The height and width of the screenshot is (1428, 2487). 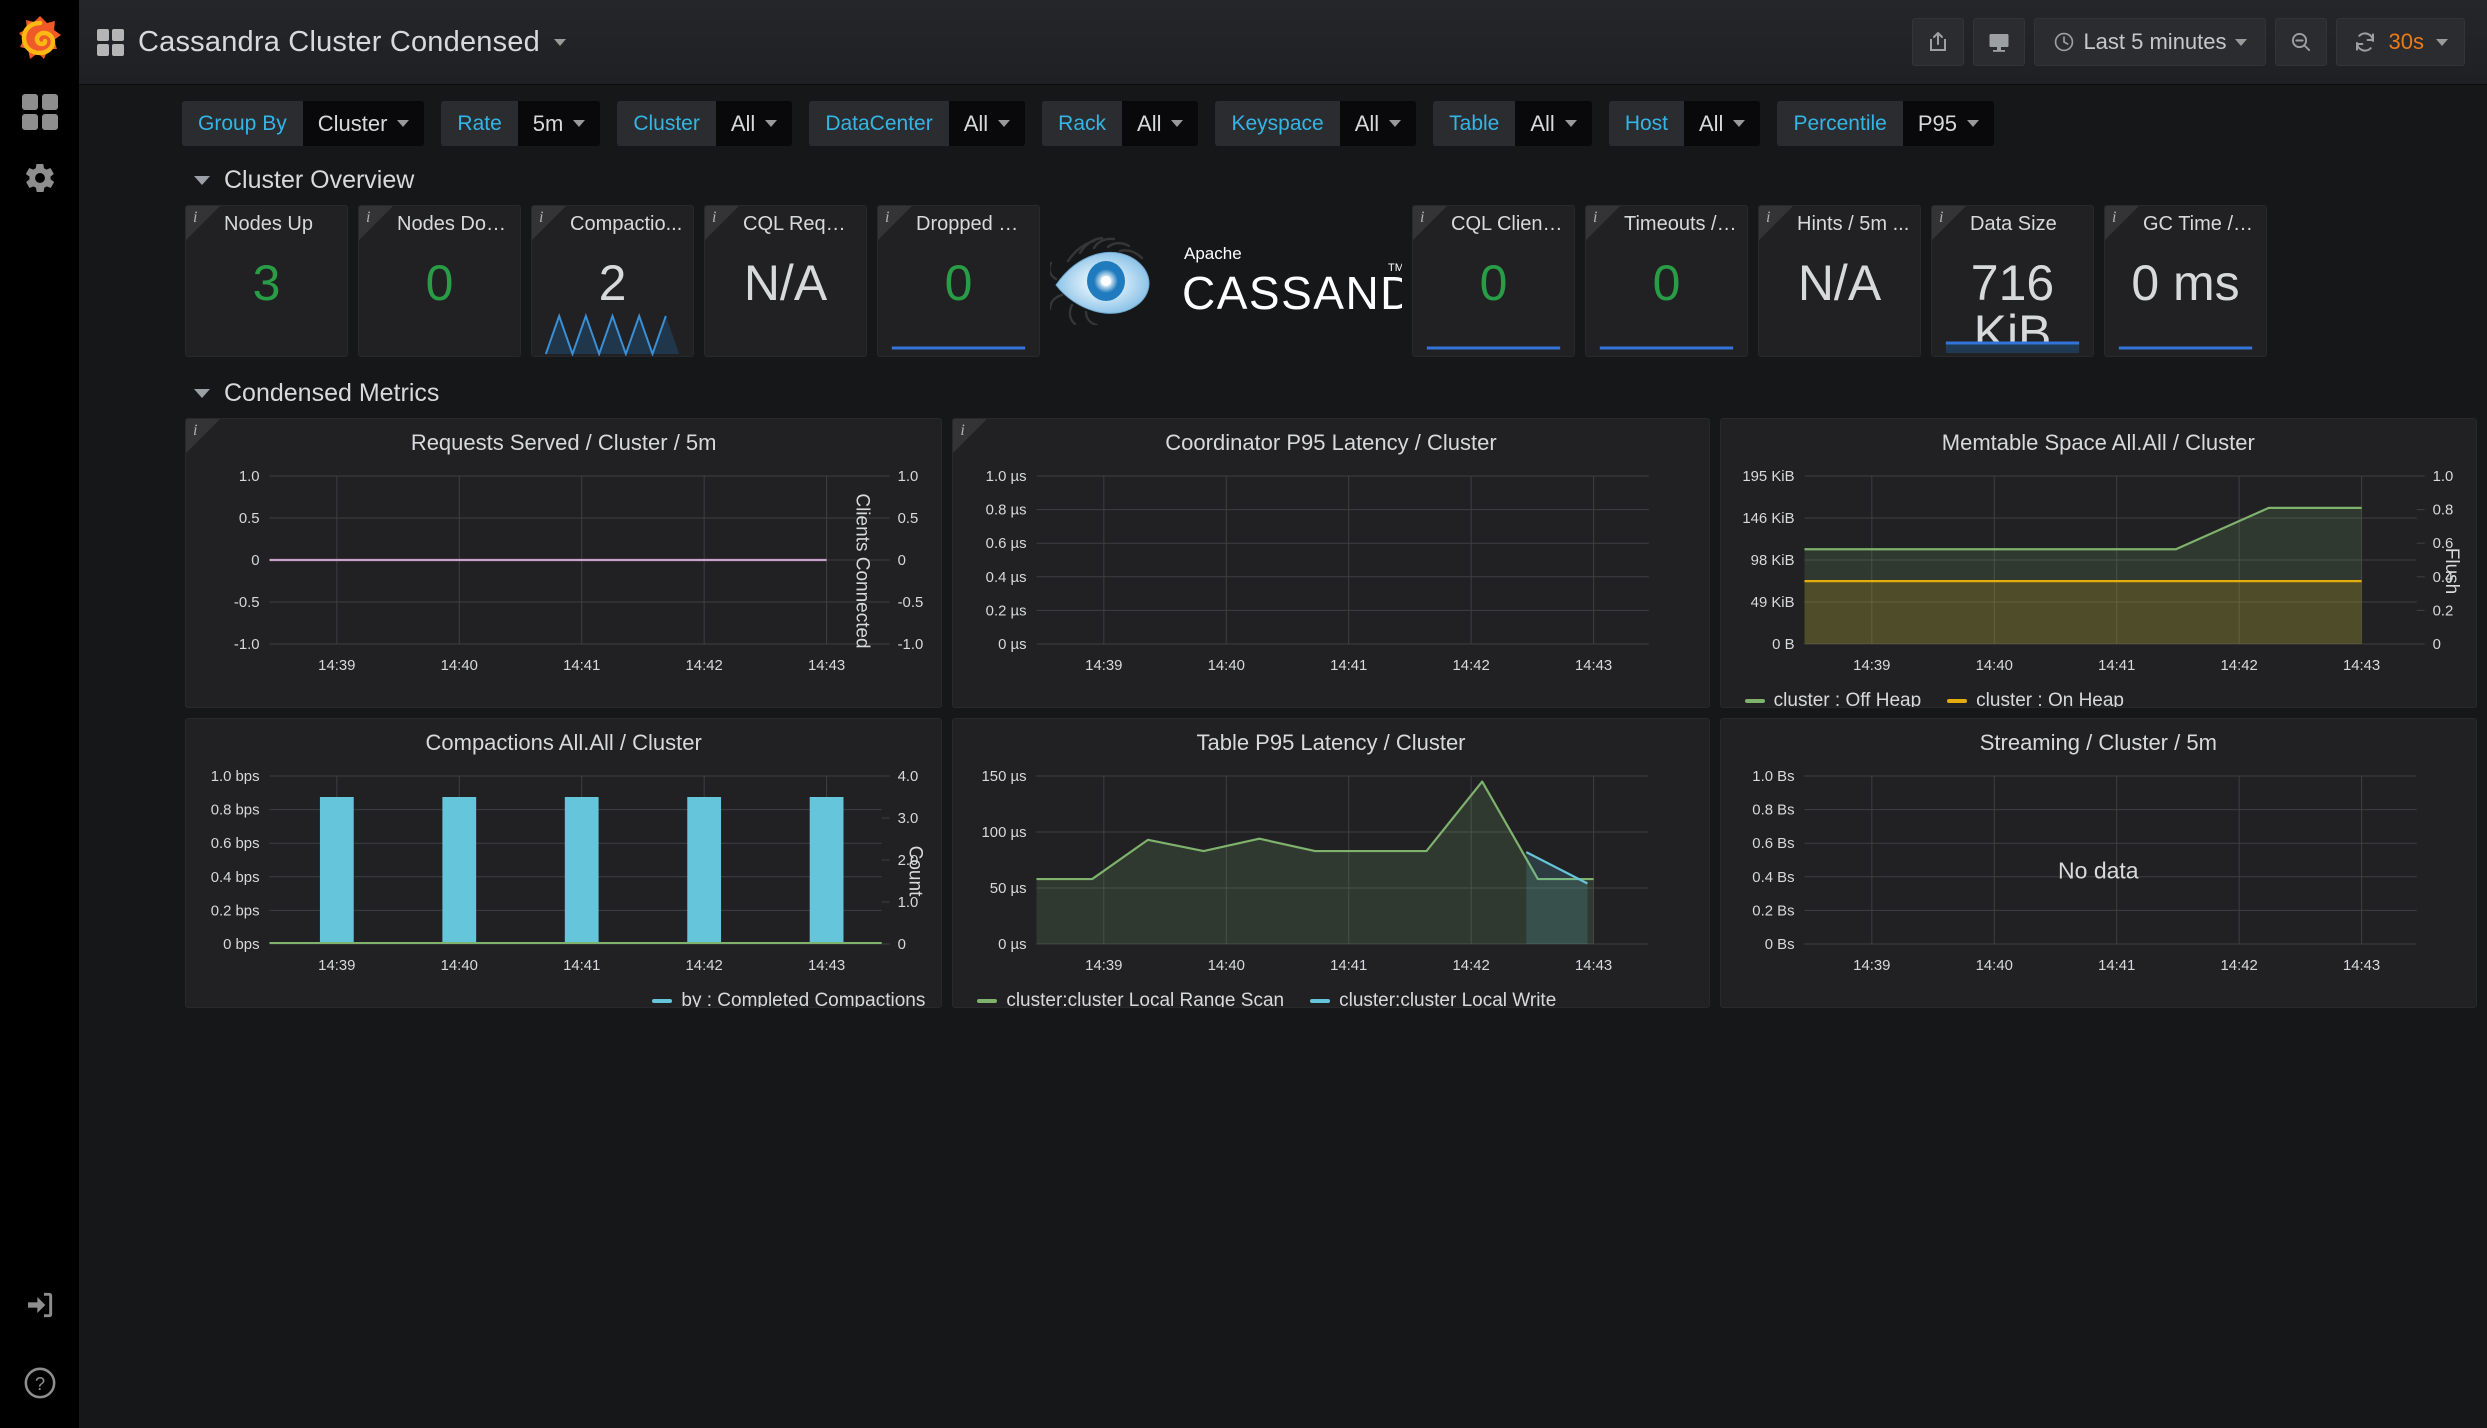 I want to click on stat-panel: i Timeouts / ... 0, so click(x=1666, y=281).